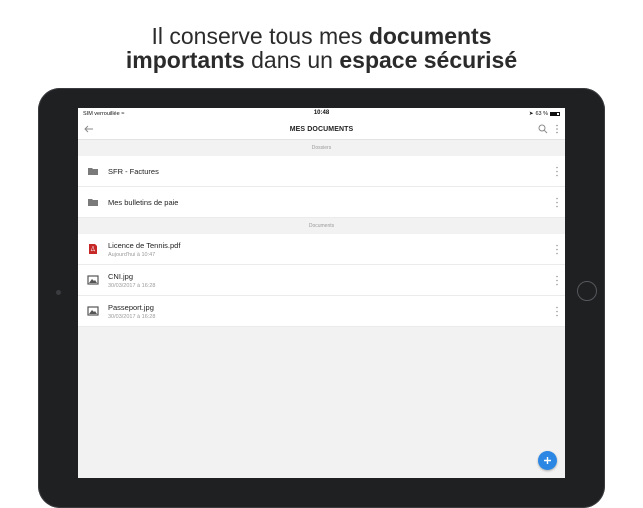 The height and width of the screenshot is (508, 643). I want to click on status-bar: SIM verrouillée ≈ 10:48 ➤ 63 %, so click(321, 113).